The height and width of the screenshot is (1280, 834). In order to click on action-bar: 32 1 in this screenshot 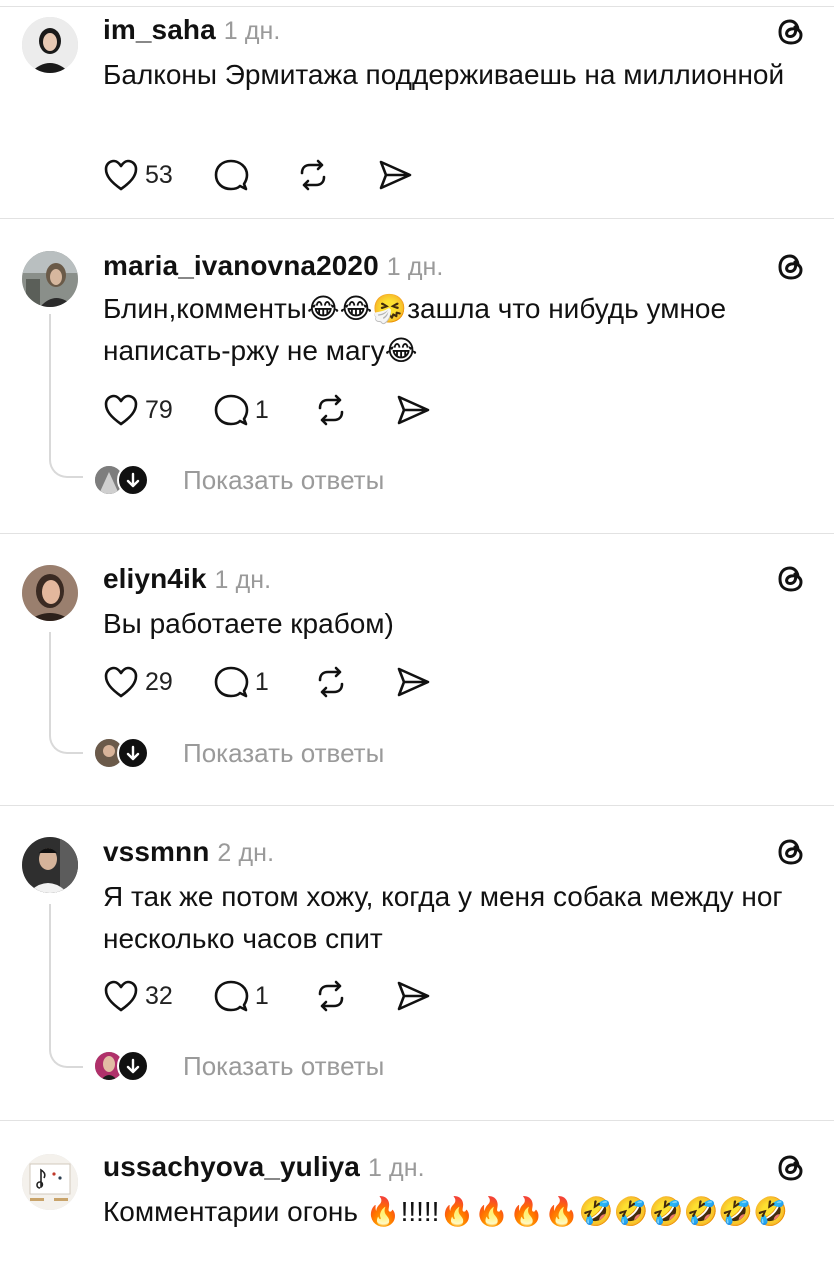, I will do `click(267, 996)`.